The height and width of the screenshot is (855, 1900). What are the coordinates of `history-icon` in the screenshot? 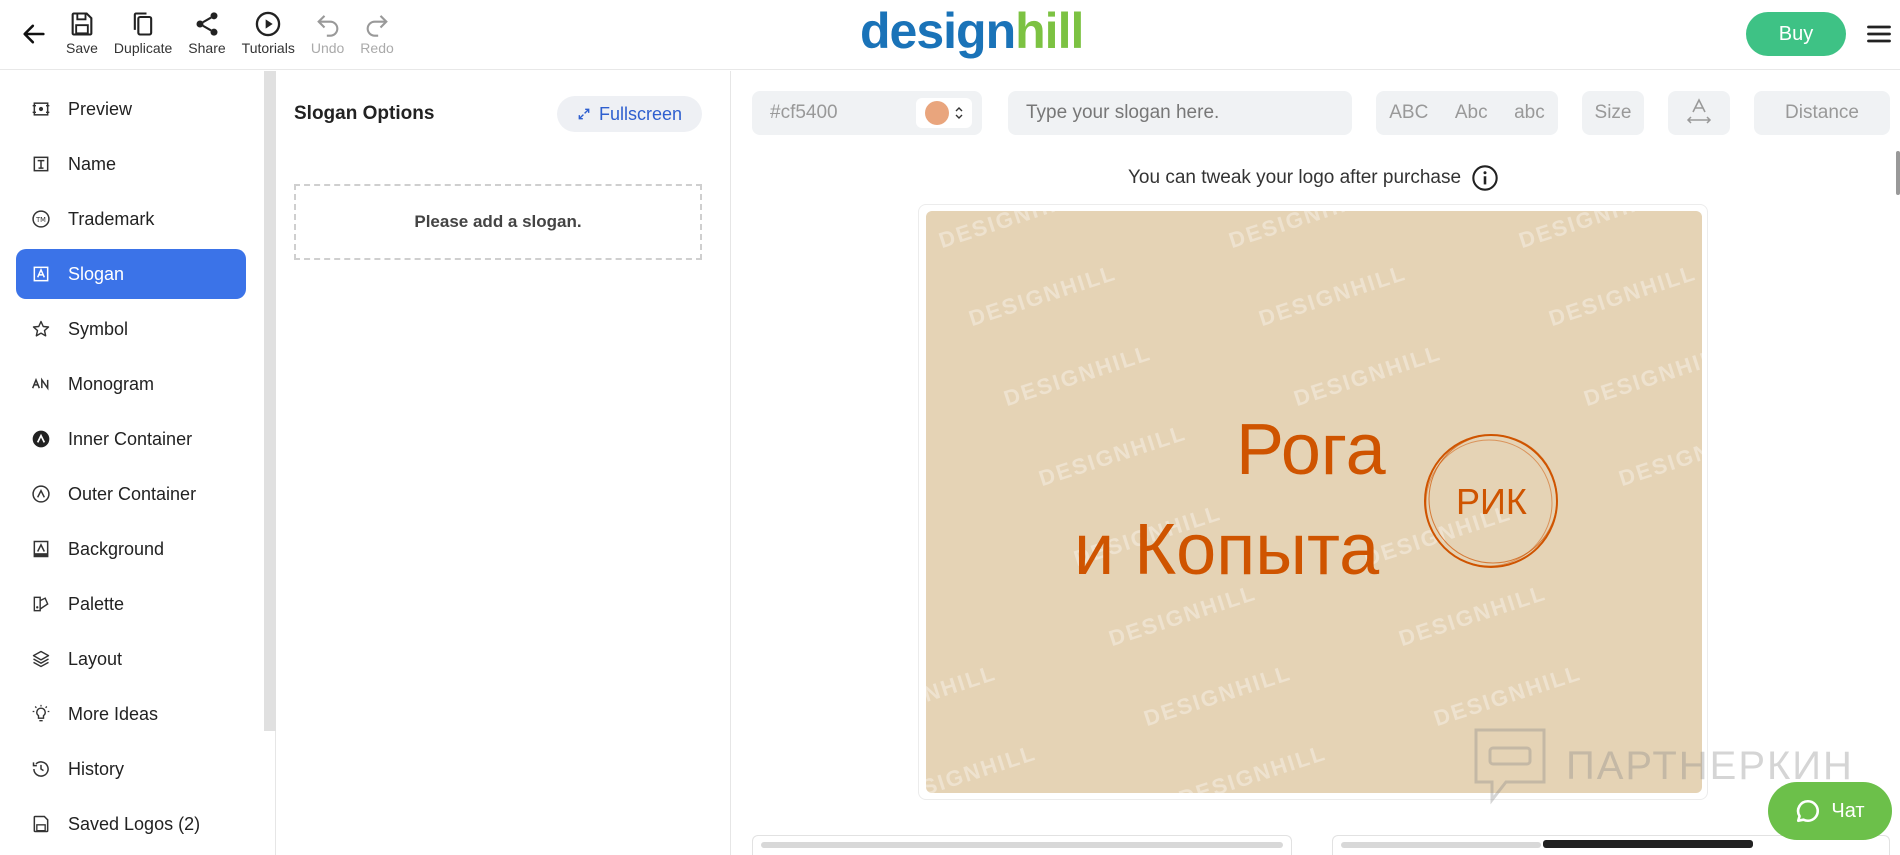 It's located at (41, 769).